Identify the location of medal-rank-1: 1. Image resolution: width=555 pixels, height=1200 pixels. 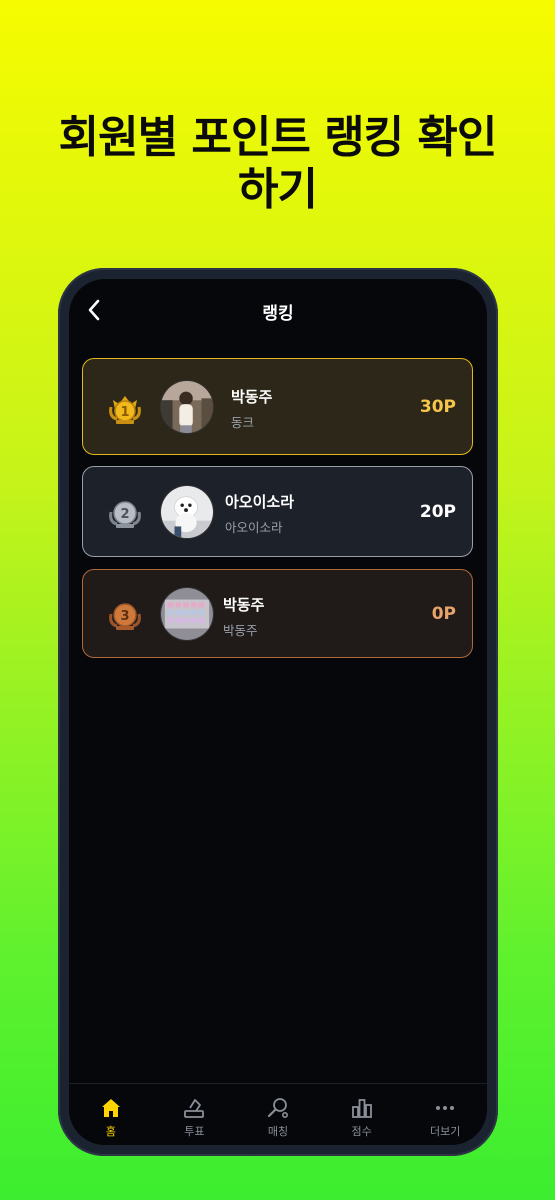
(124, 412).